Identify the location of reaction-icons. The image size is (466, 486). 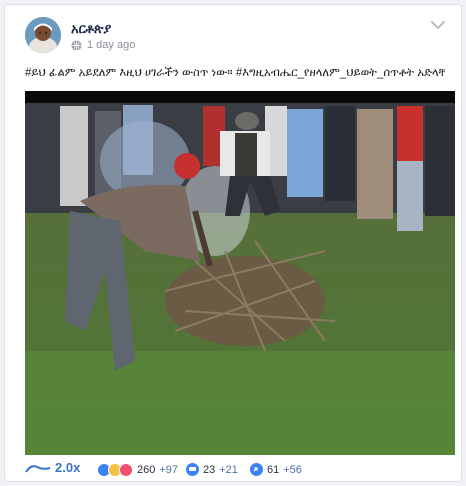
(115, 470).